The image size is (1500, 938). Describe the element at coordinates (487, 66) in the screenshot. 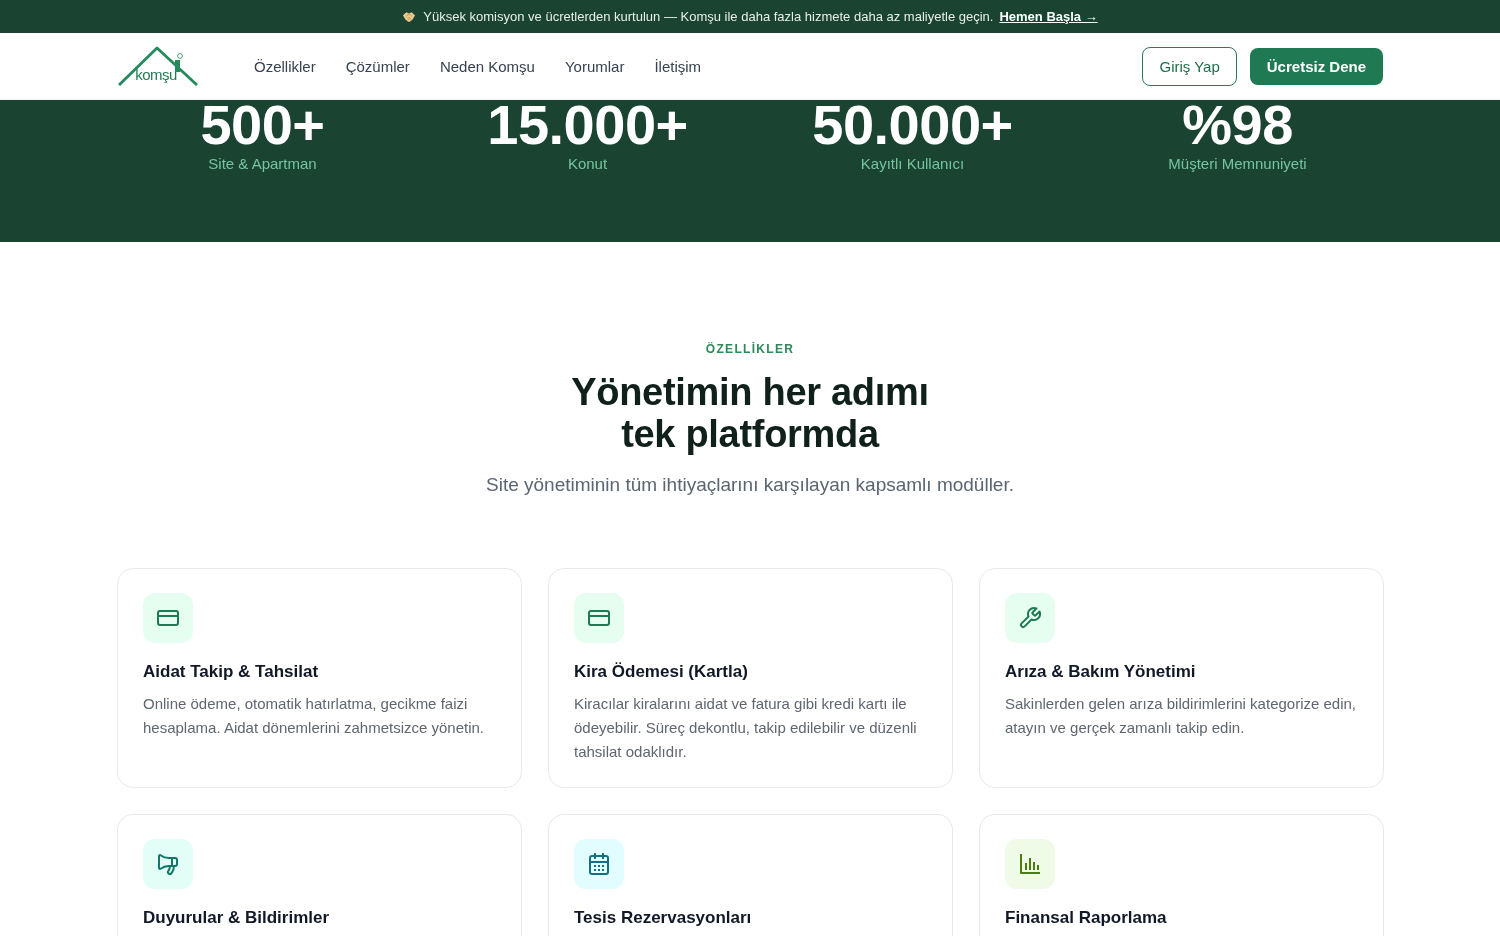

I see `nav-link: Neden Komşu` at that location.